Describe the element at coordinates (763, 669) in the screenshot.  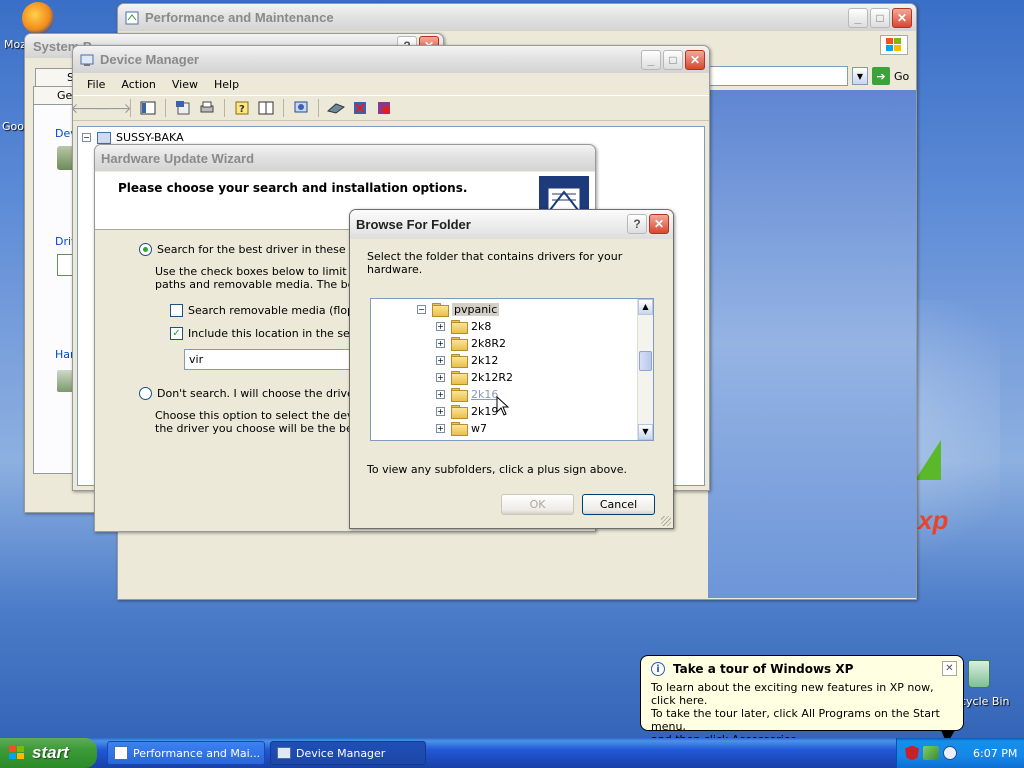
I see `balloon-title: Take a tour of Windows XP` at that location.